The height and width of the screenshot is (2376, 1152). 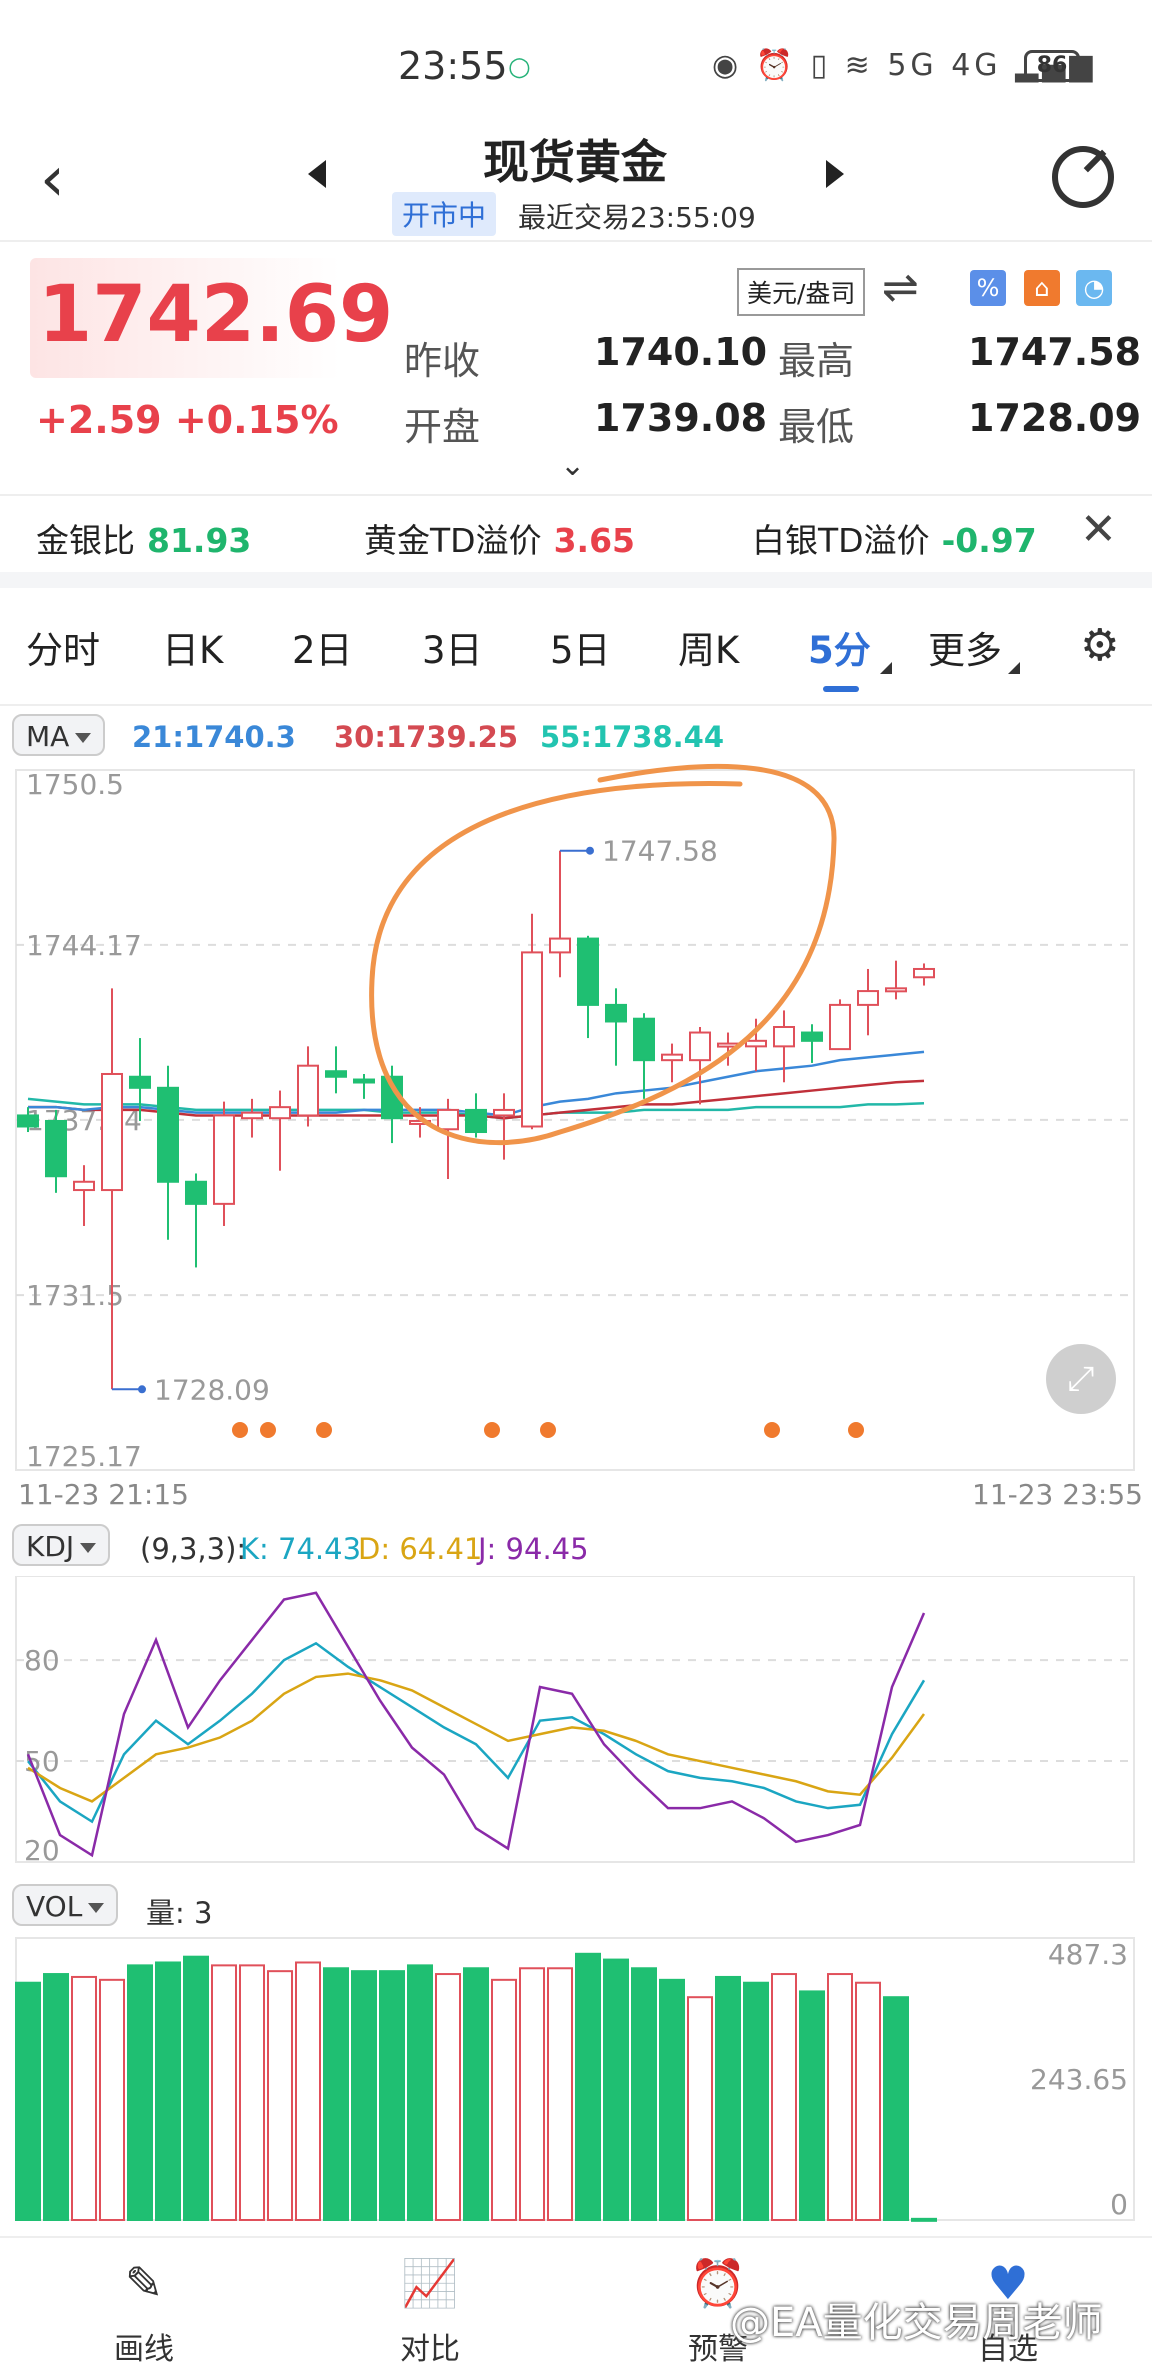 I want to click on nav-compare: 📈 对比, so click(x=430, y=2303).